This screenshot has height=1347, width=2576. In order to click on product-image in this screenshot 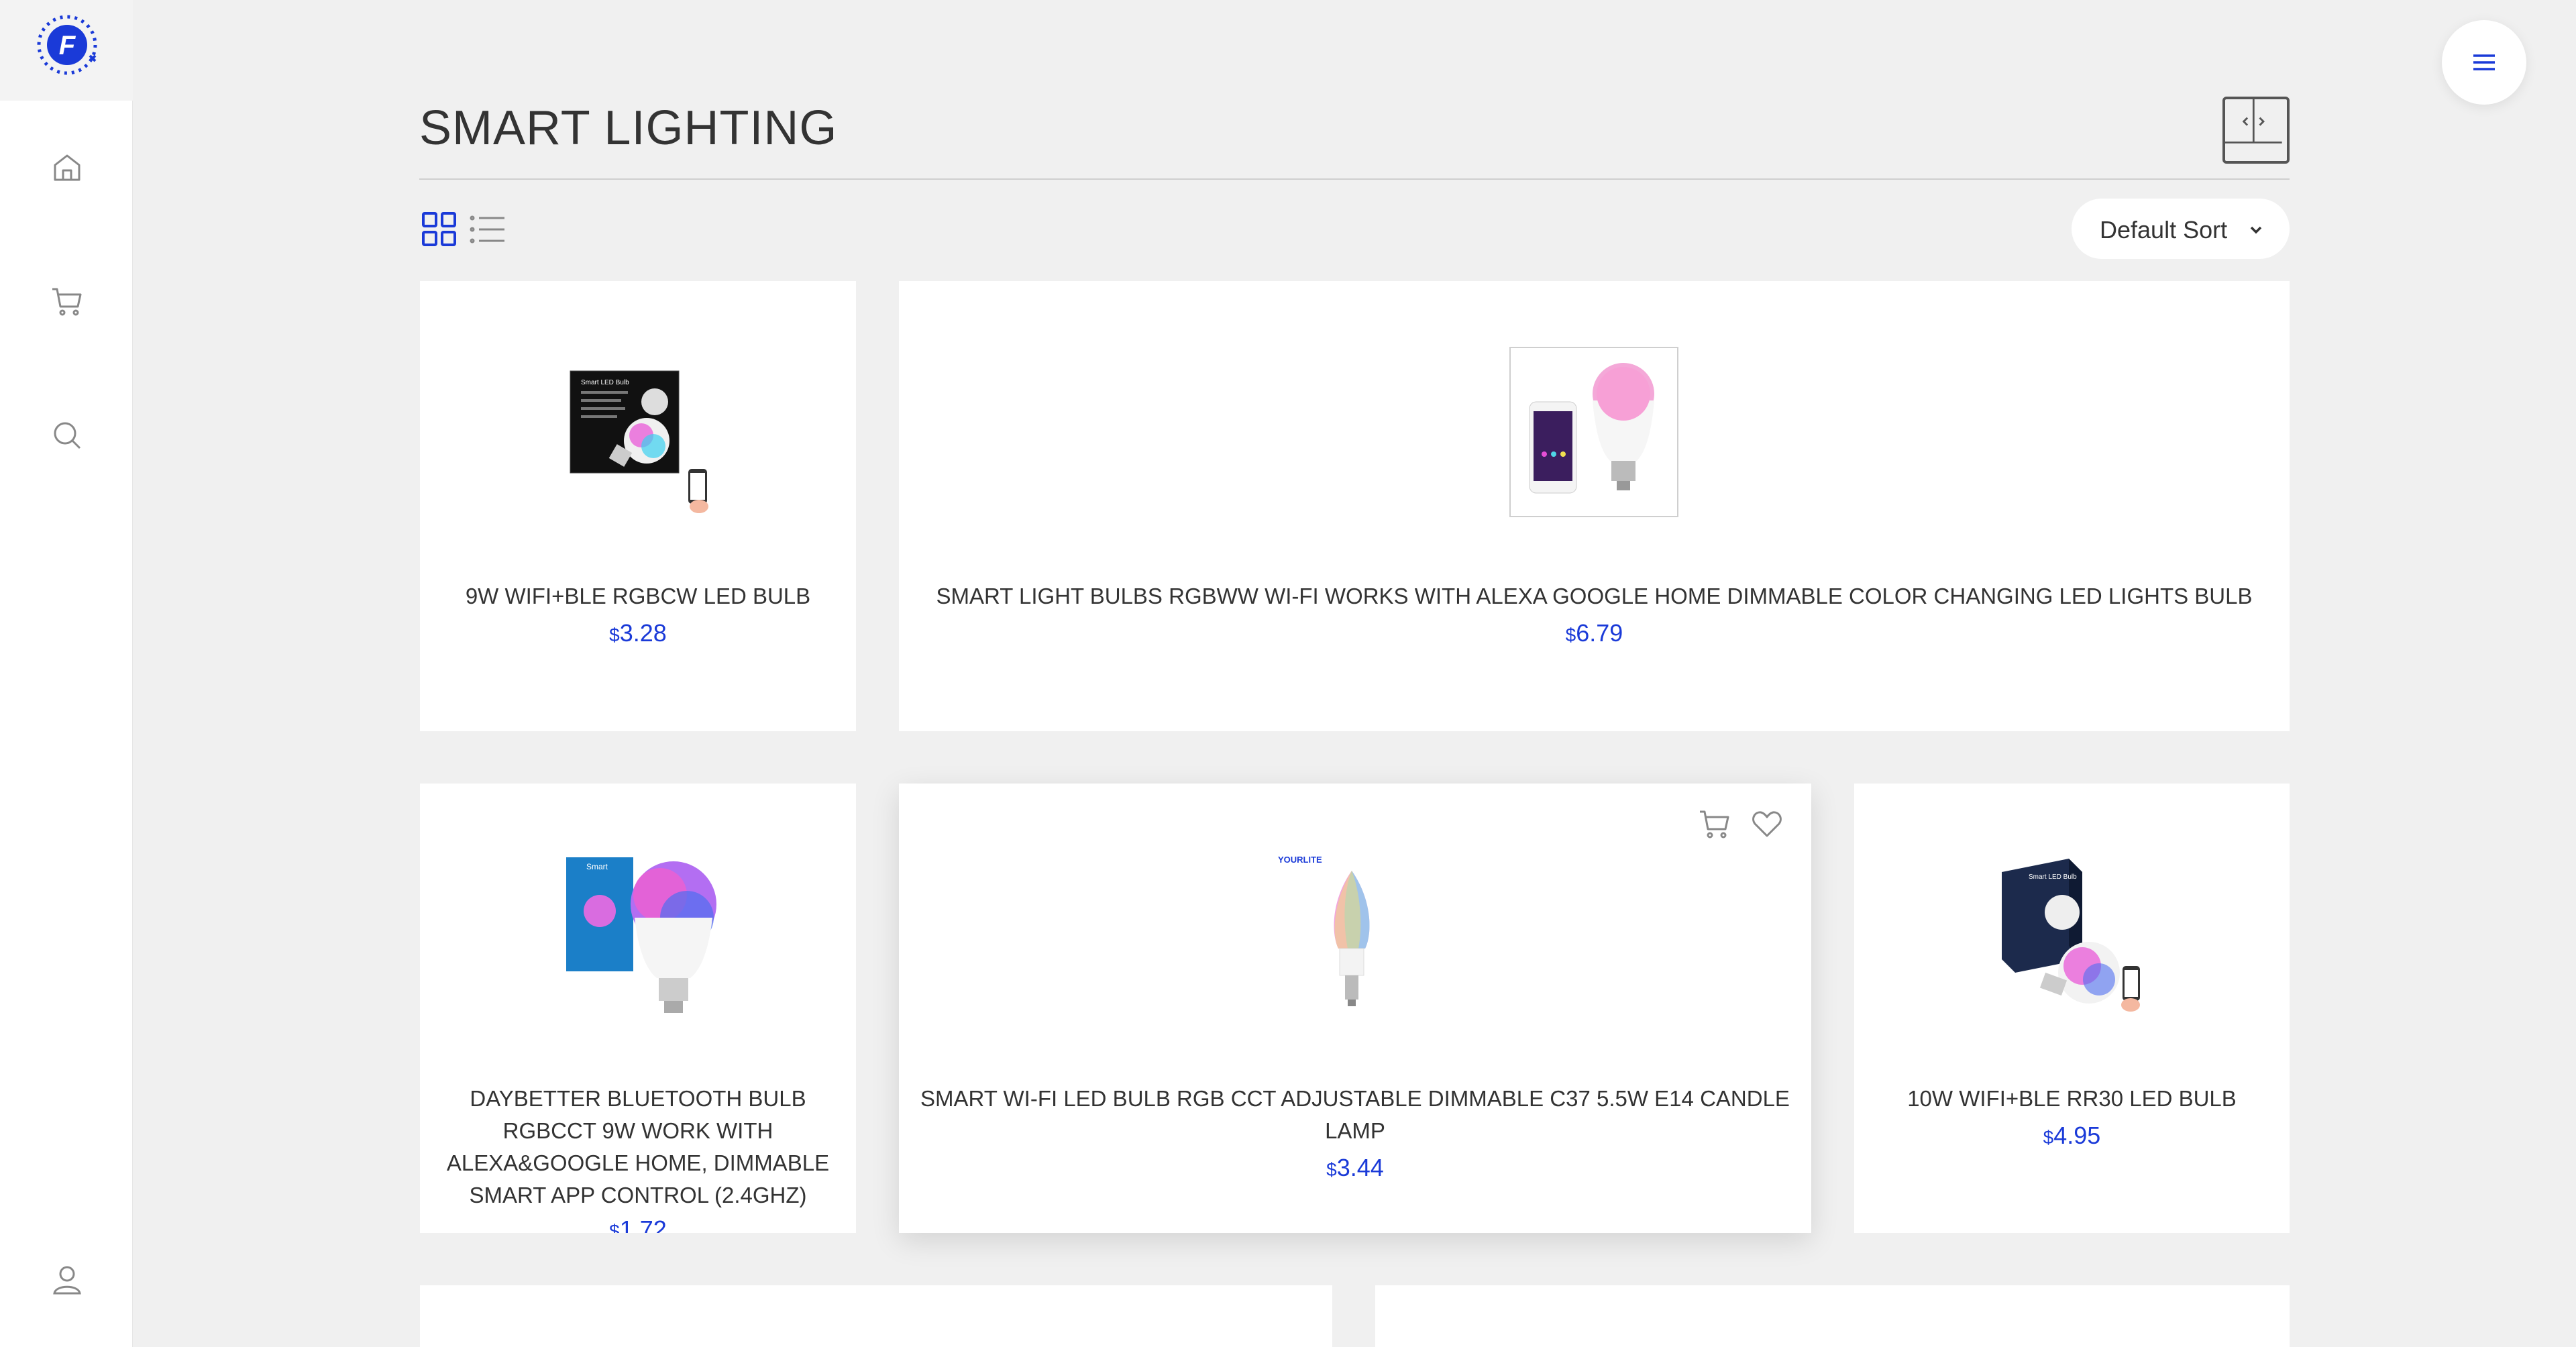, I will do `click(1593, 432)`.